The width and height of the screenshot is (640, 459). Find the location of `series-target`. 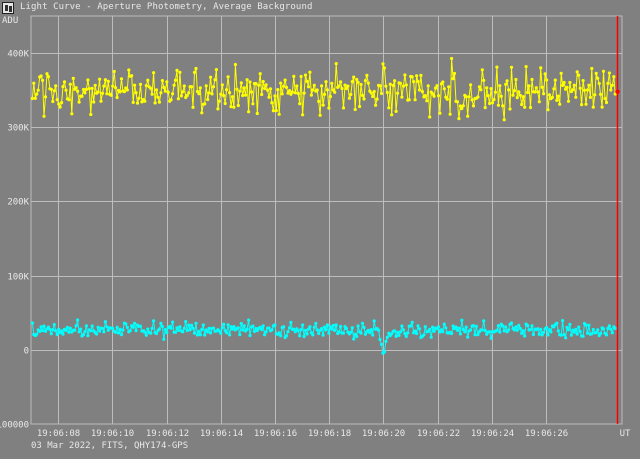

series-target is located at coordinates (323, 89).